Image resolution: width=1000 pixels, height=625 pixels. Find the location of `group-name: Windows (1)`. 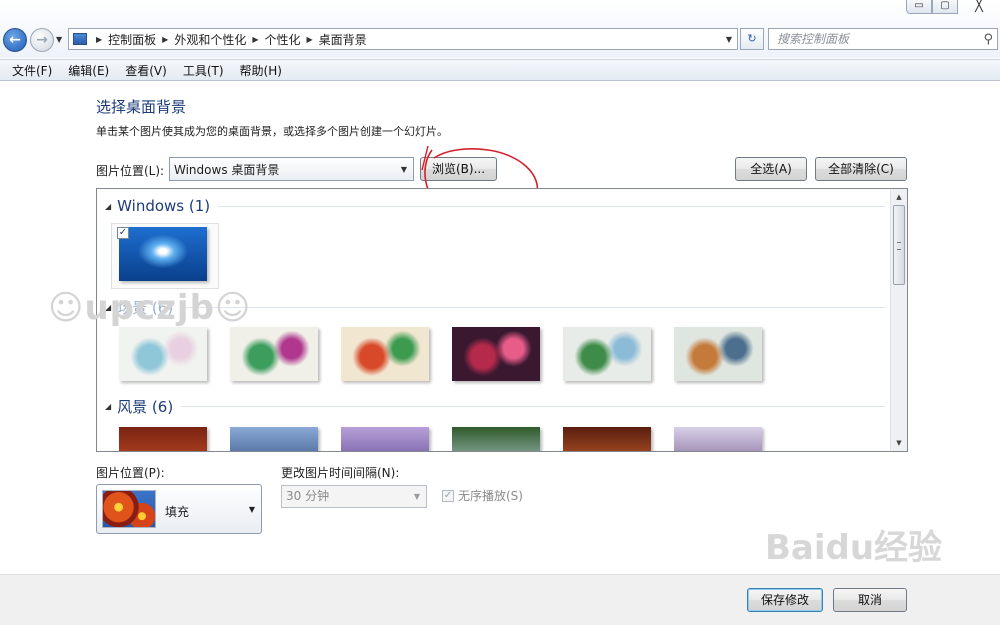

group-name: Windows (1) is located at coordinates (164, 206).